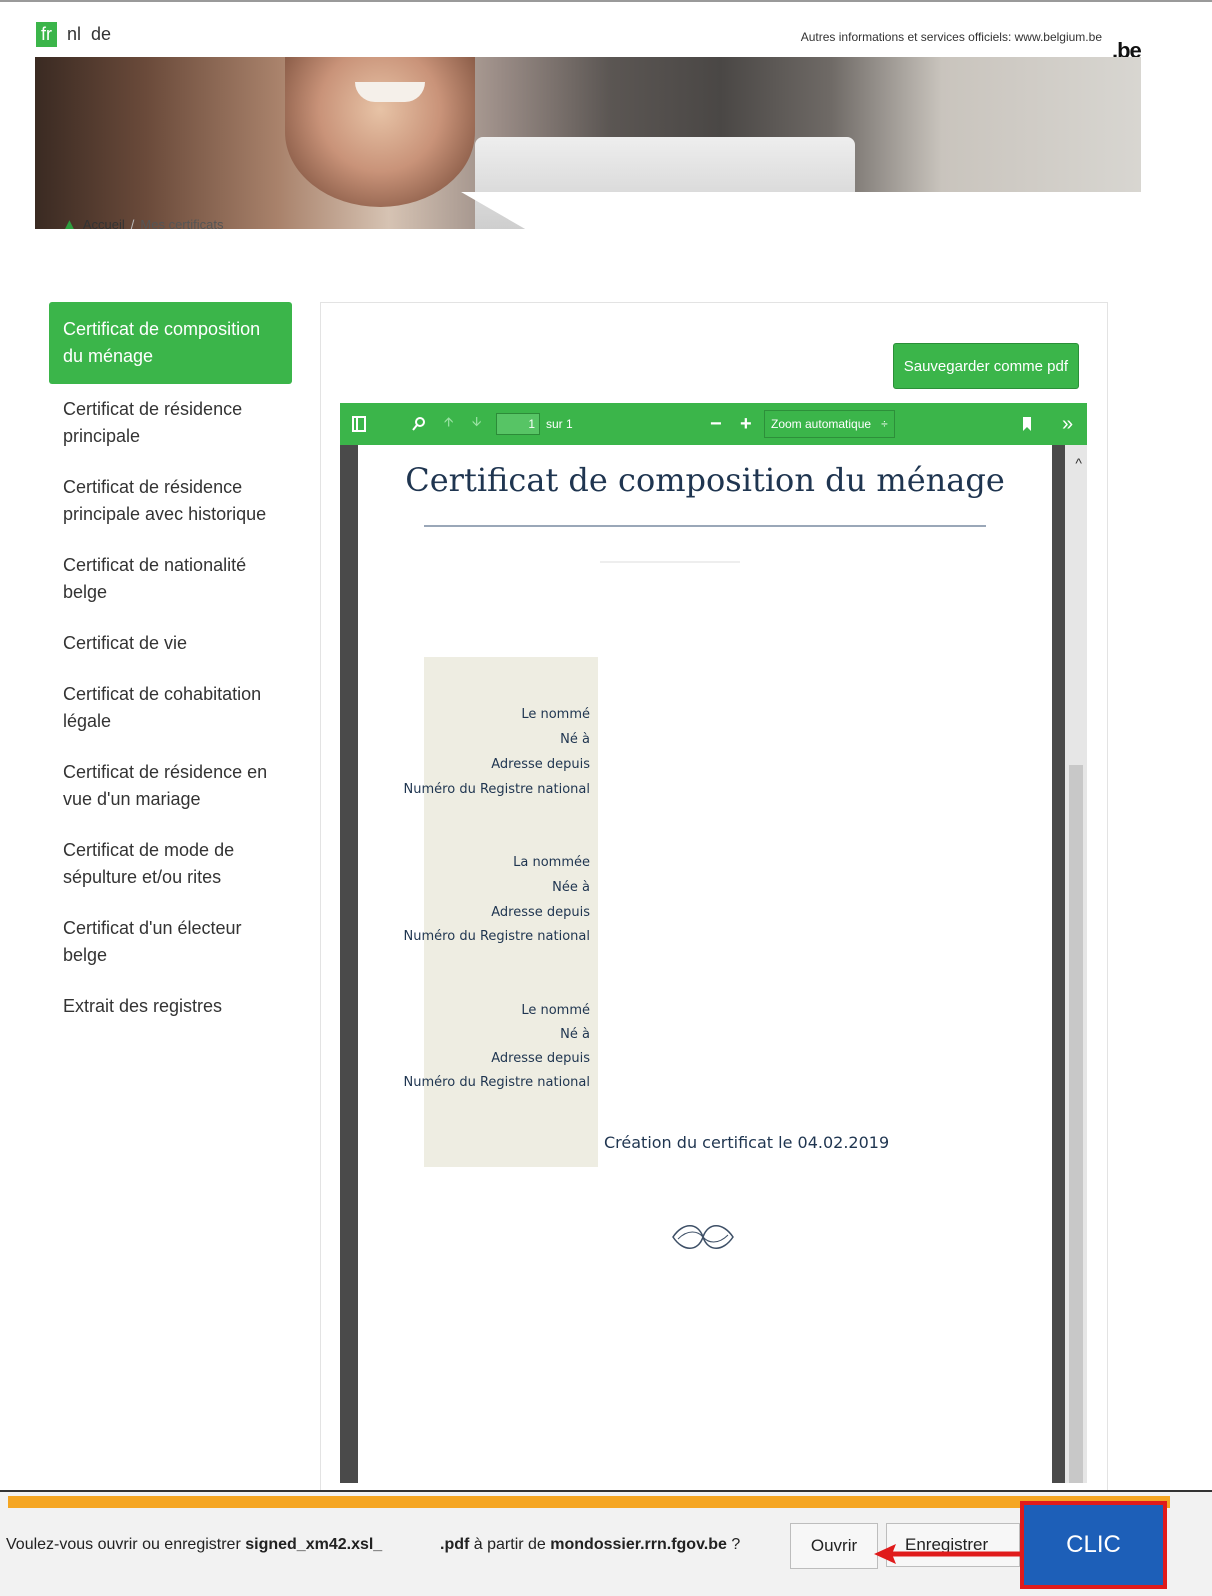 This screenshot has width=1212, height=1596. I want to click on person-2-birth-label: Née à, so click(571, 887).